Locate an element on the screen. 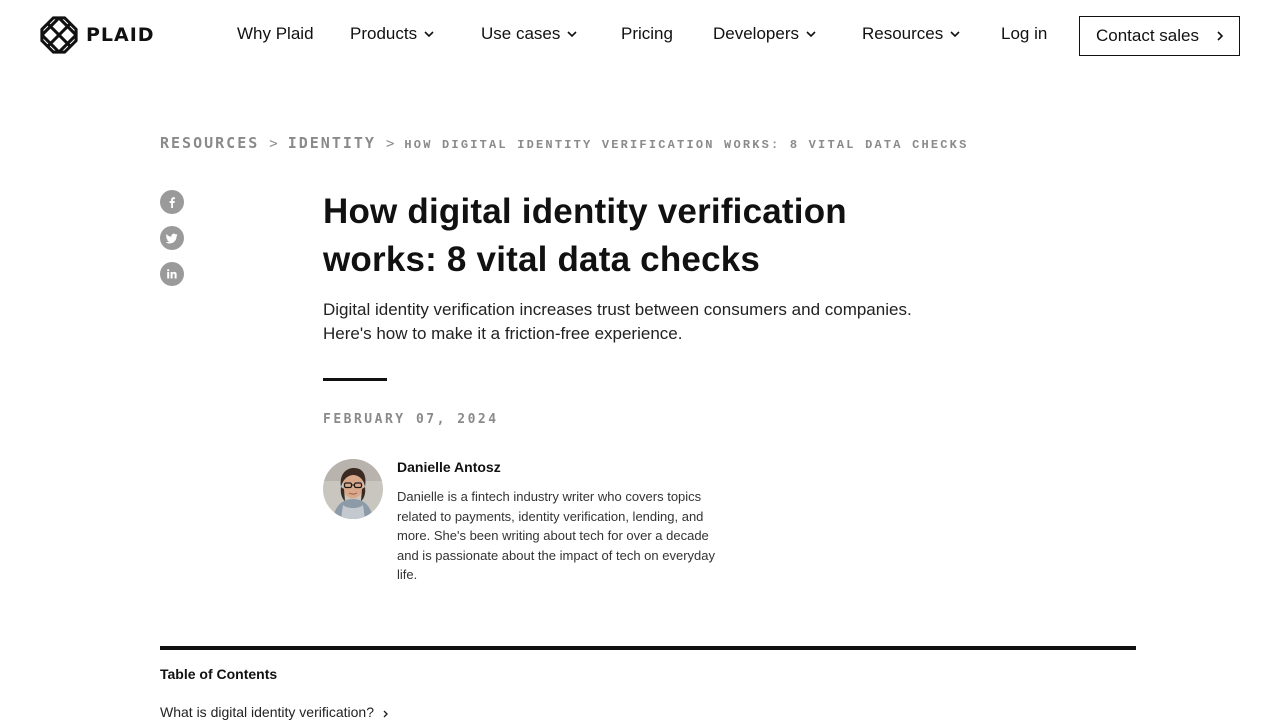  nav-developers: Developers is located at coordinates (765, 34).